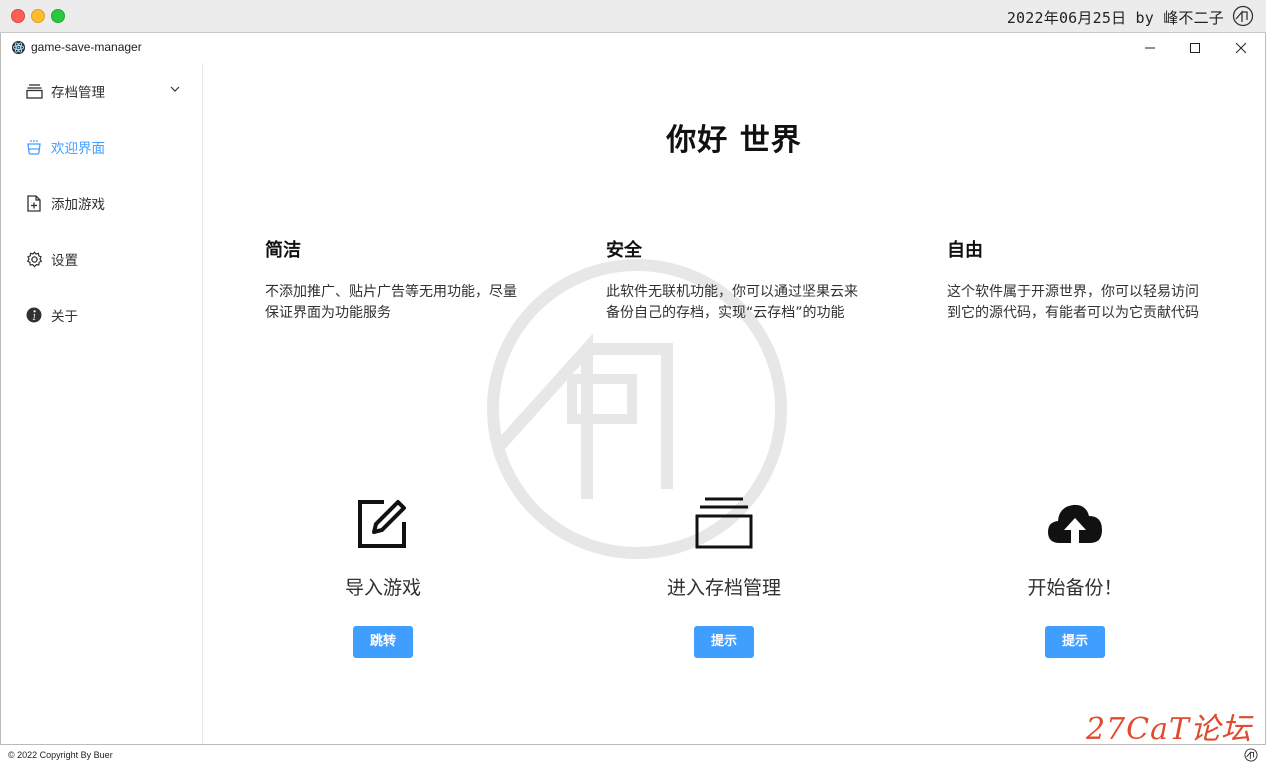  Describe the element at coordinates (732, 302) in the screenshot. I see `feature-description: 此软件无联机功能，你可以通过坚果云来备份自己的存档，实现“云存档”的功能` at that location.